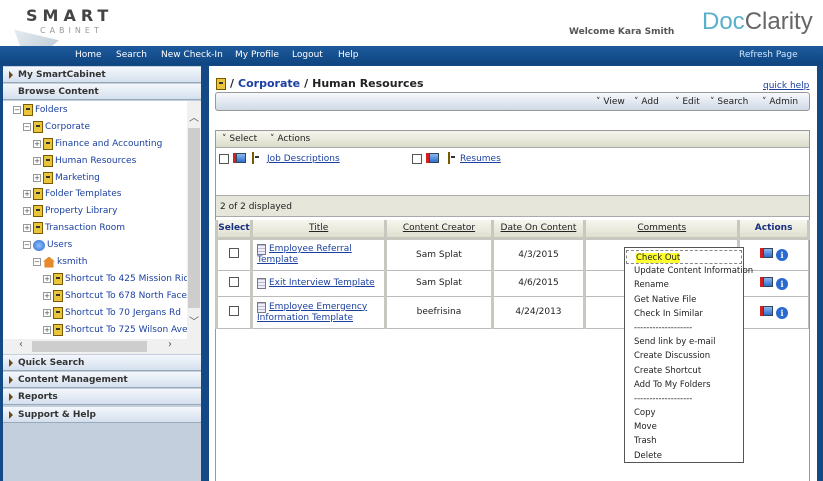 This screenshot has width=823, height=481. Describe the element at coordinates (318, 230) in the screenshot. I see `col-title: Title` at that location.